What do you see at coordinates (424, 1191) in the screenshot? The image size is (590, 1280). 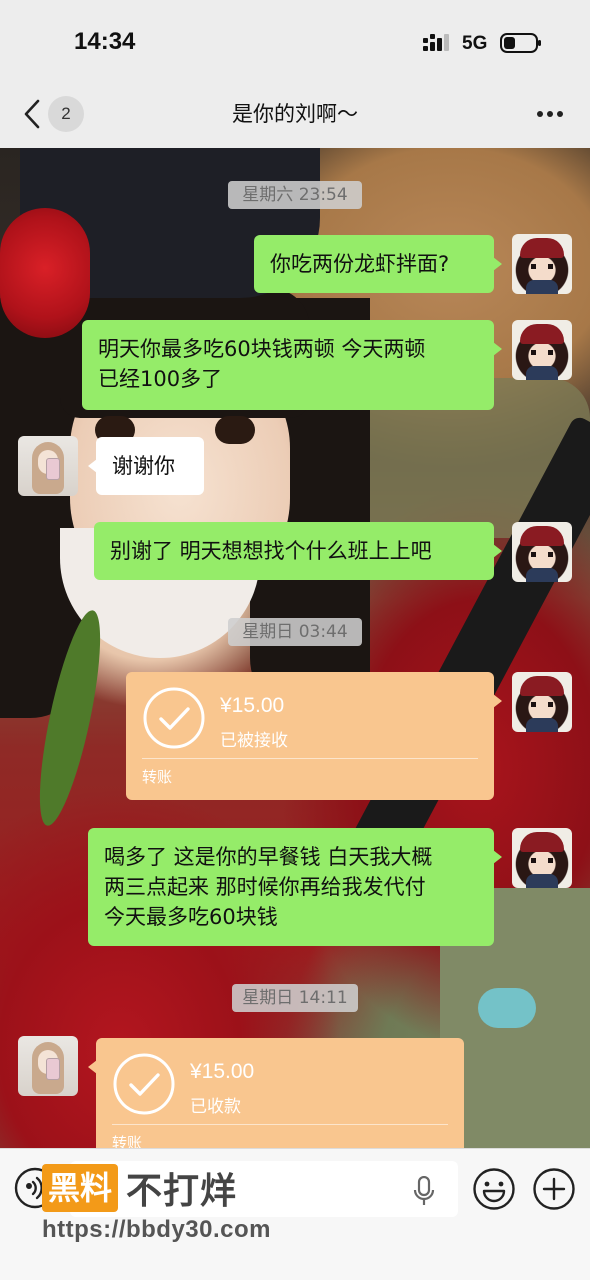 I see `microphone-icon` at bounding box center [424, 1191].